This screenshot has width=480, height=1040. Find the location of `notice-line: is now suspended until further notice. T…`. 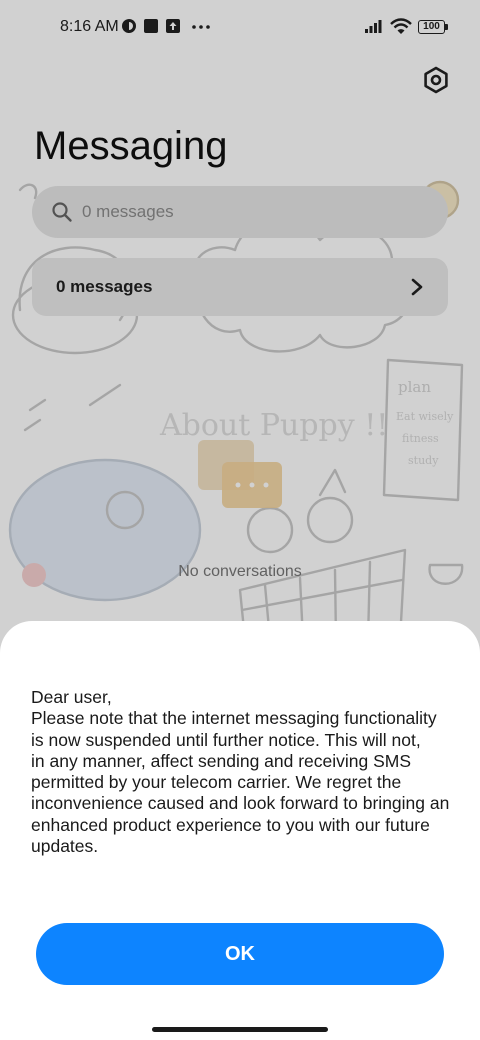

notice-line: is now suspended until further notice. T… is located at coordinates (226, 739).